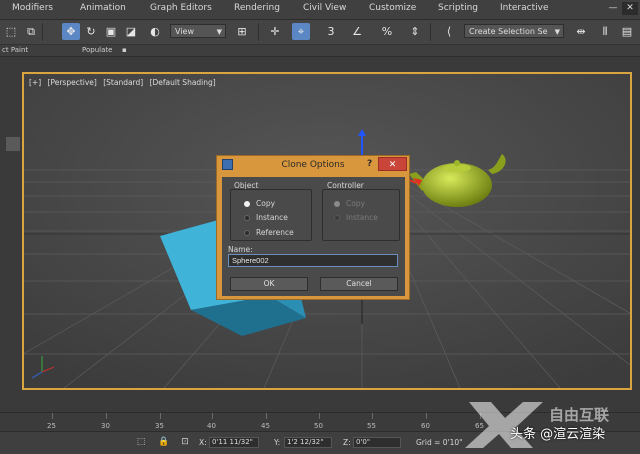 This screenshot has height=454, width=640. Describe the element at coordinates (415, 31) in the screenshot. I see `spinner-snap-icon: ⇕` at that location.